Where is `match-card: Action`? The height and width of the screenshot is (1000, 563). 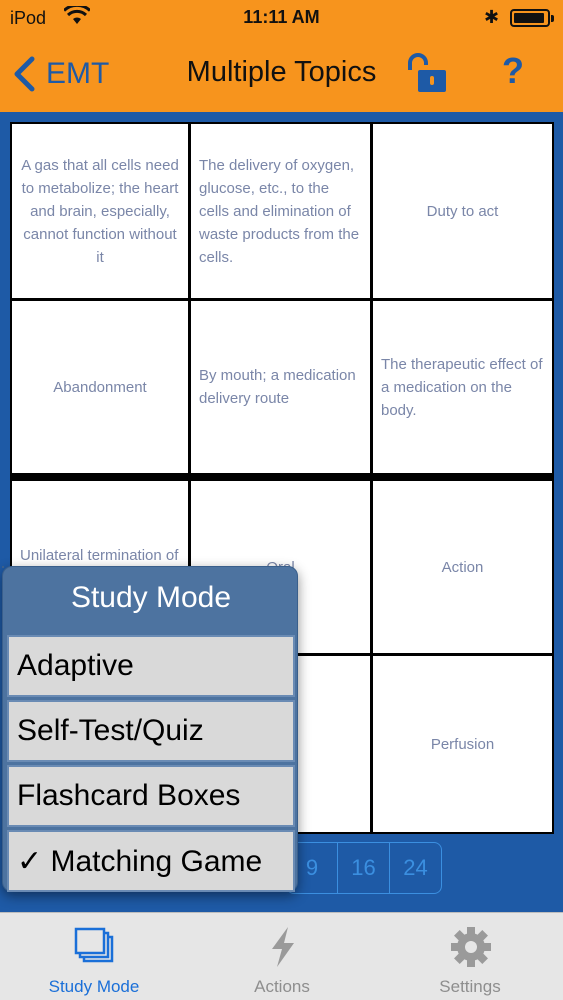
match-card: Action is located at coordinates (462, 567).